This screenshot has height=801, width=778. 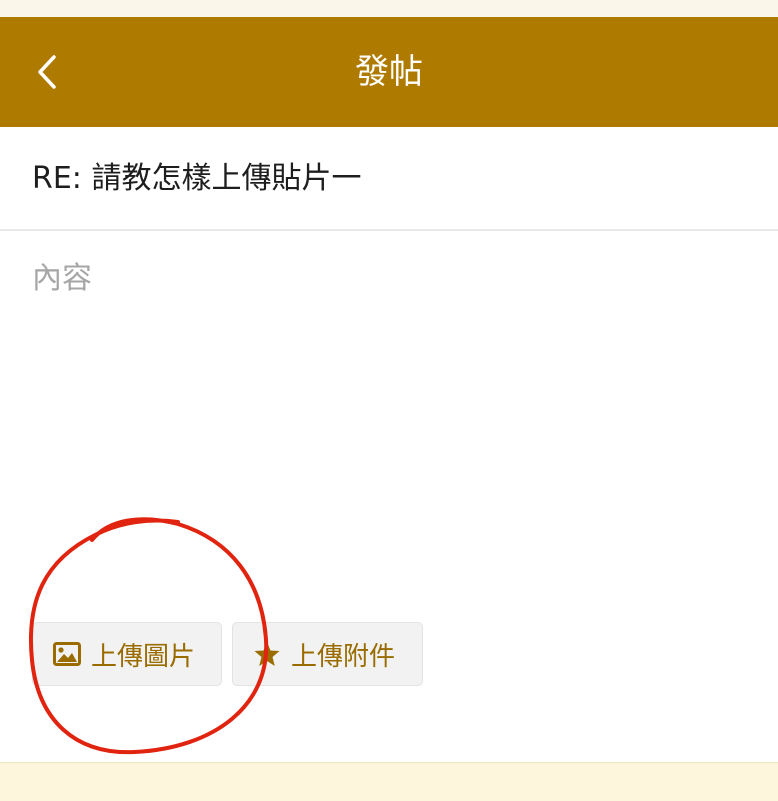 What do you see at coordinates (197, 178) in the screenshot?
I see `subject-value: RE: 請教怎樣上傳貼片一` at bounding box center [197, 178].